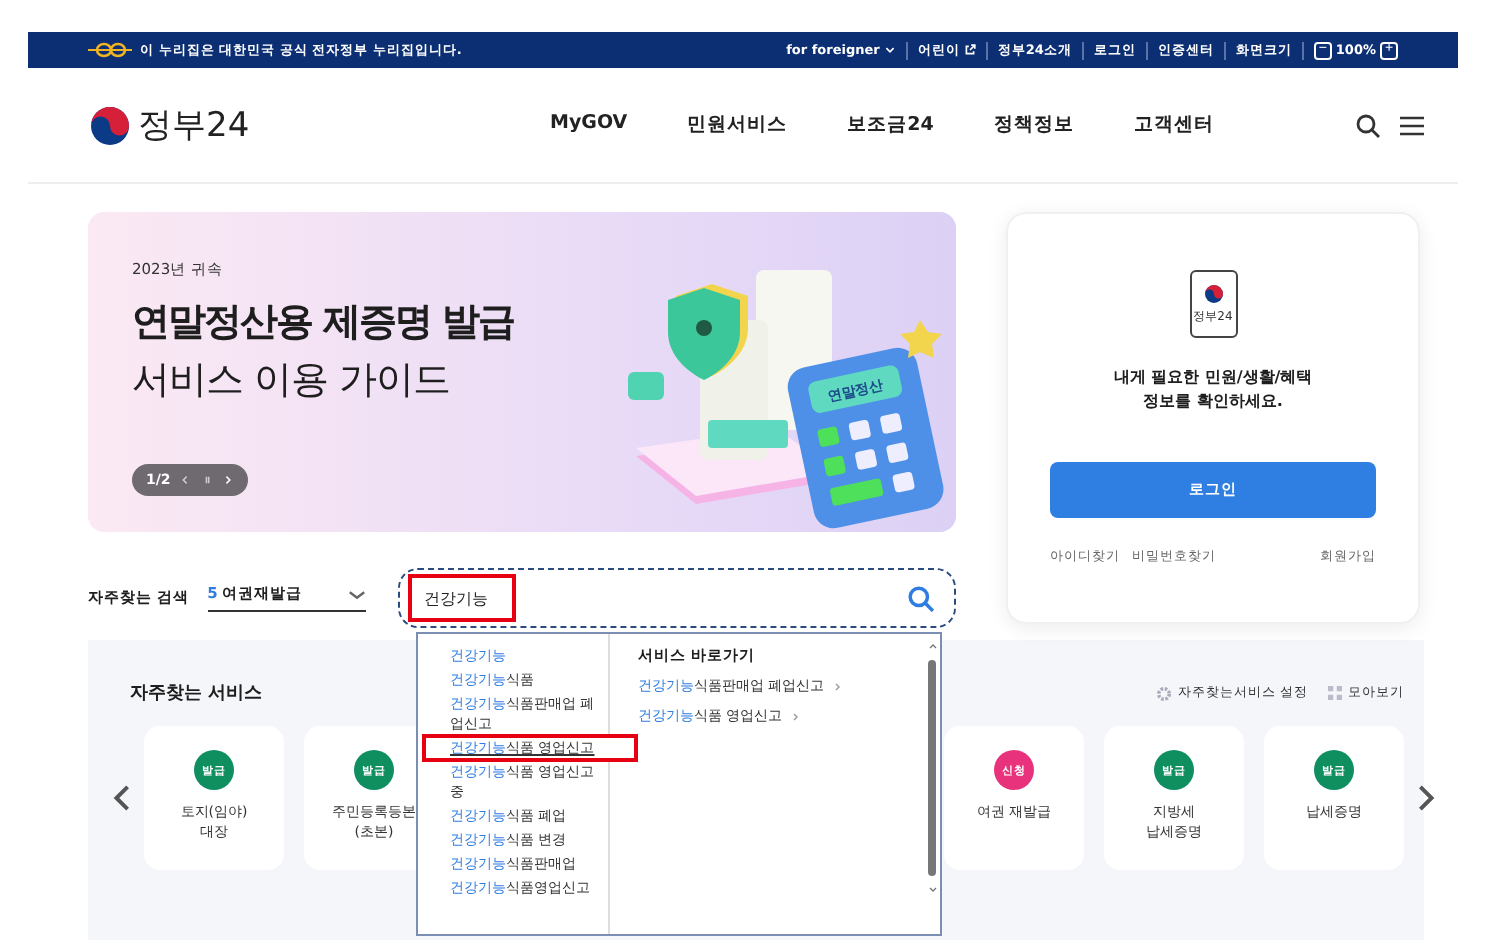 The image size is (1486, 946). I want to click on site-logo-text: 정부24, so click(194, 125).